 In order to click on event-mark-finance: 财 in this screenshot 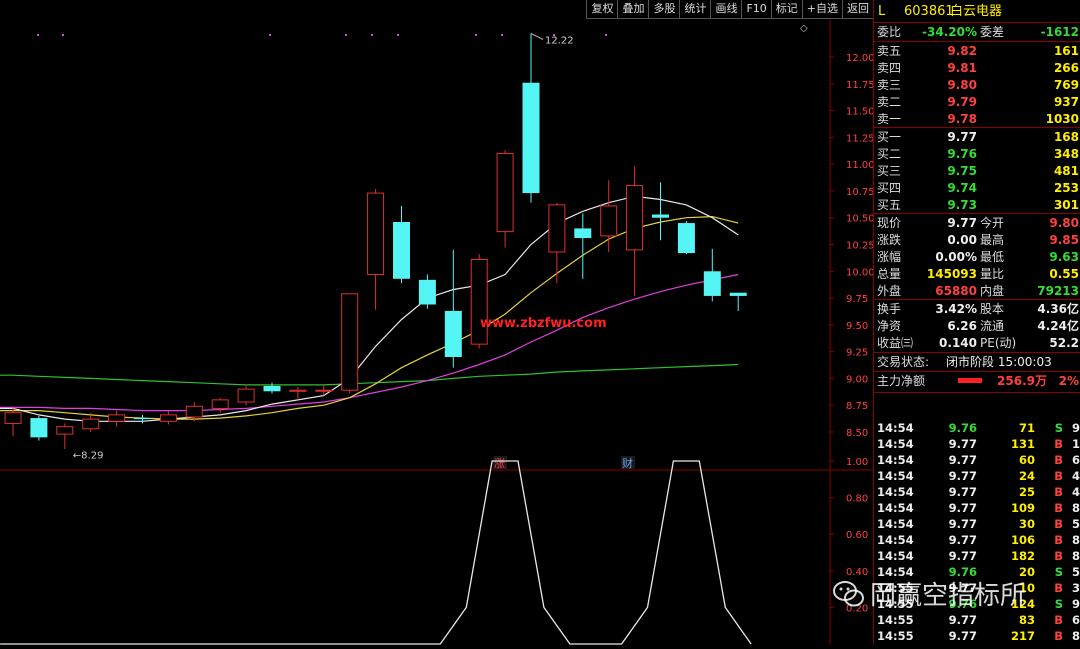, I will do `click(627, 463)`.